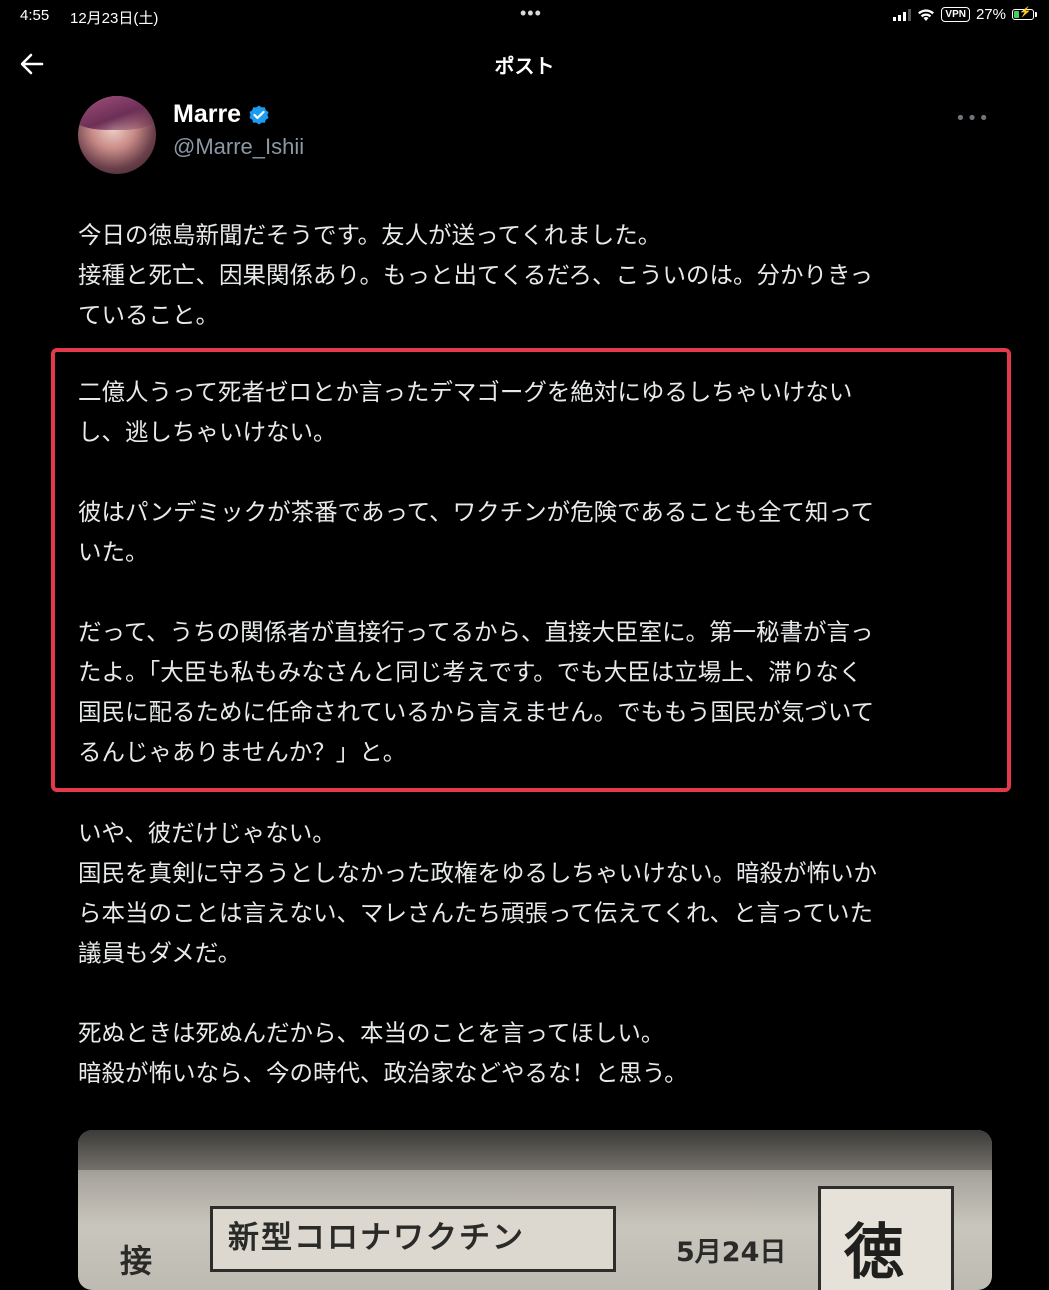  I want to click on post-media-image: 新型コロナワクチン 接 5月24日 徳, so click(535, 1210).